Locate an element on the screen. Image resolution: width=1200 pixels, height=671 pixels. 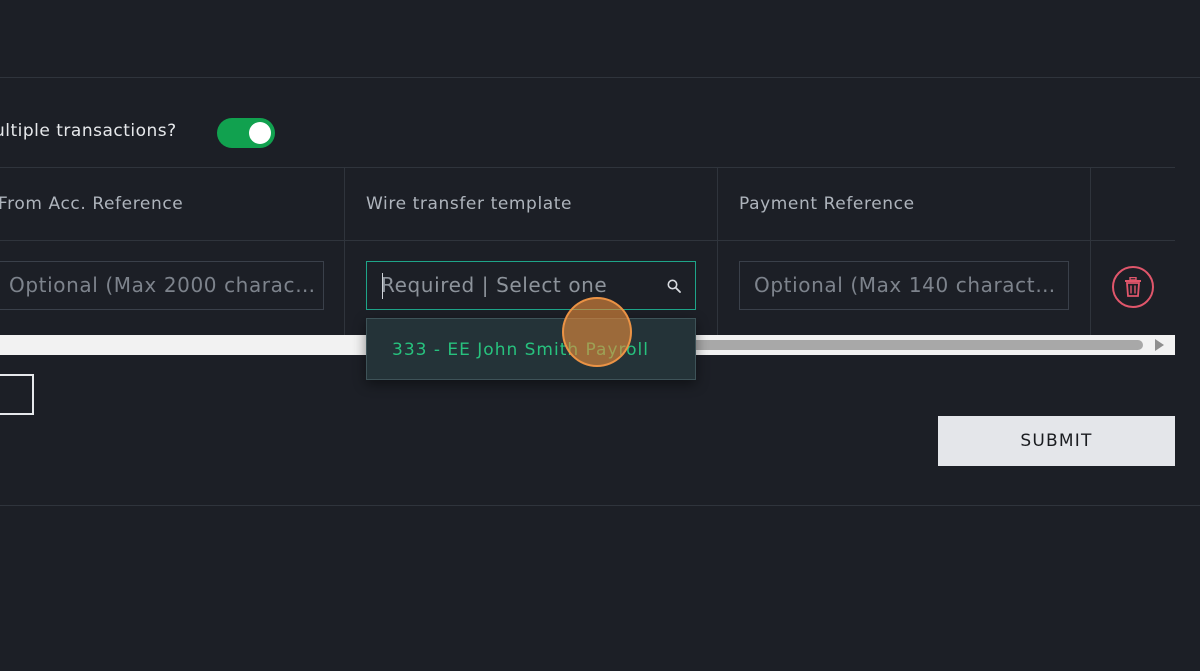
multiple-transactions-toggle is located at coordinates (246, 133).